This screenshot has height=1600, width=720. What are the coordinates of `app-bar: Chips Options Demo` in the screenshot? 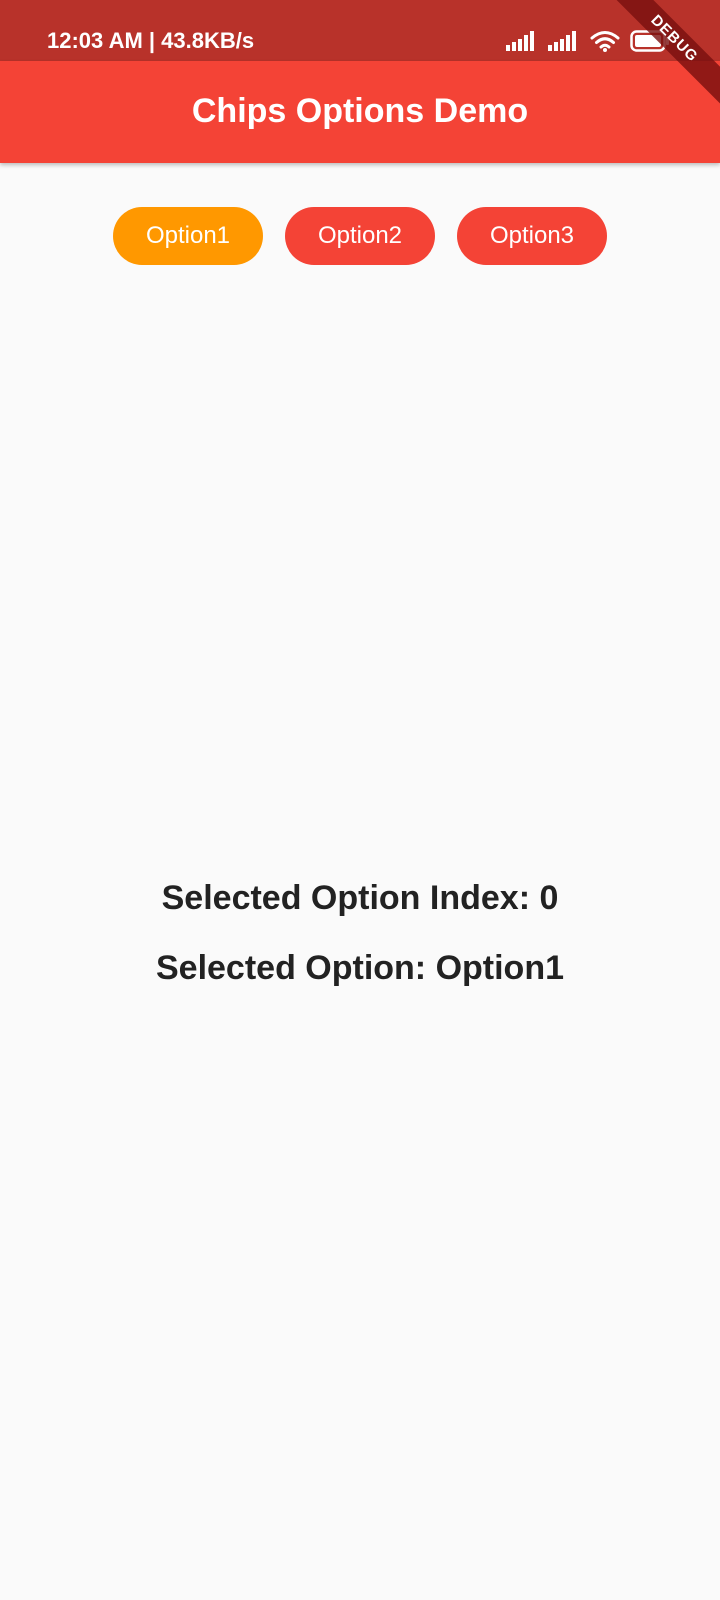 It's located at (360, 112).